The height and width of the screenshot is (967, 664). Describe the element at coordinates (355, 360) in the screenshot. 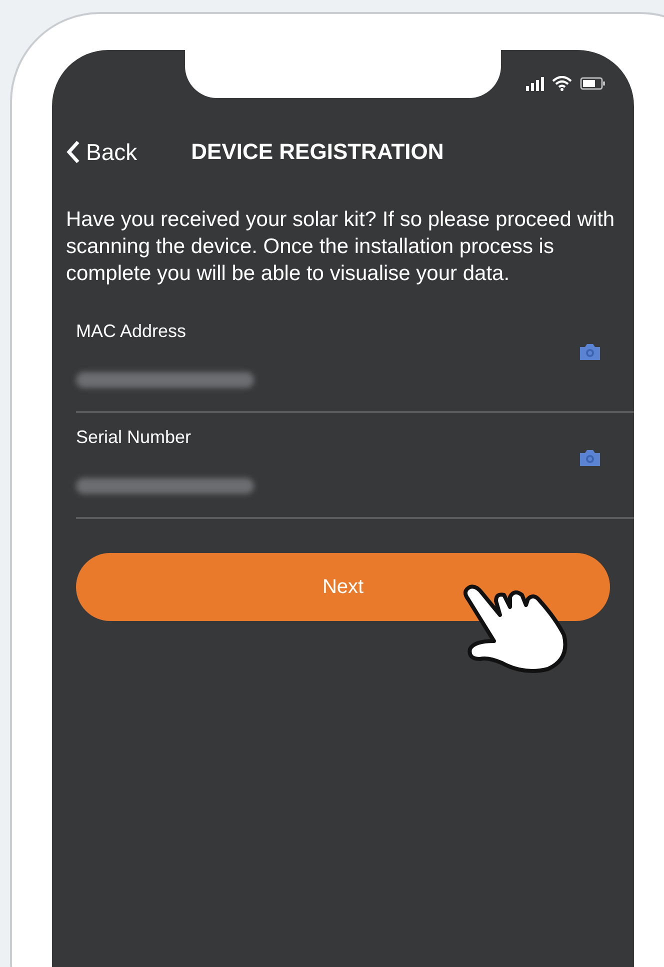

I see `input-field: MAC Address` at that location.